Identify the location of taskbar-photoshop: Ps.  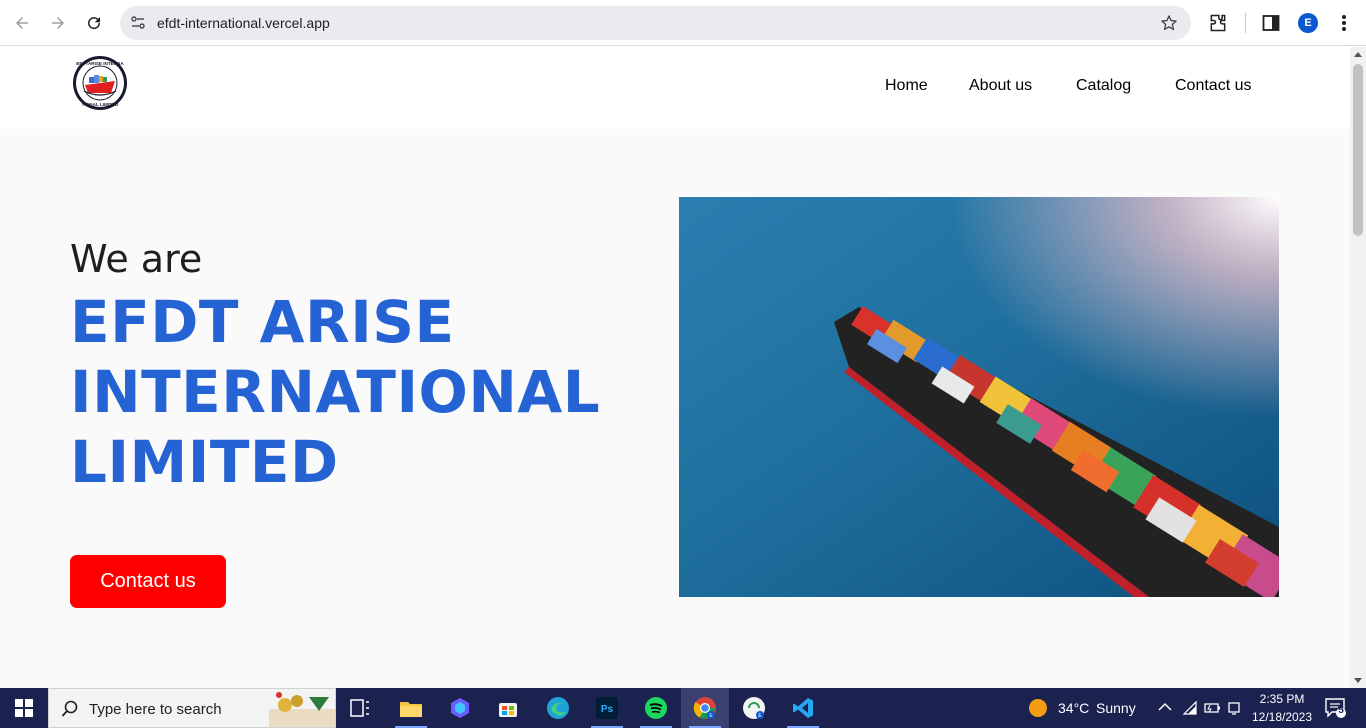
(607, 708).